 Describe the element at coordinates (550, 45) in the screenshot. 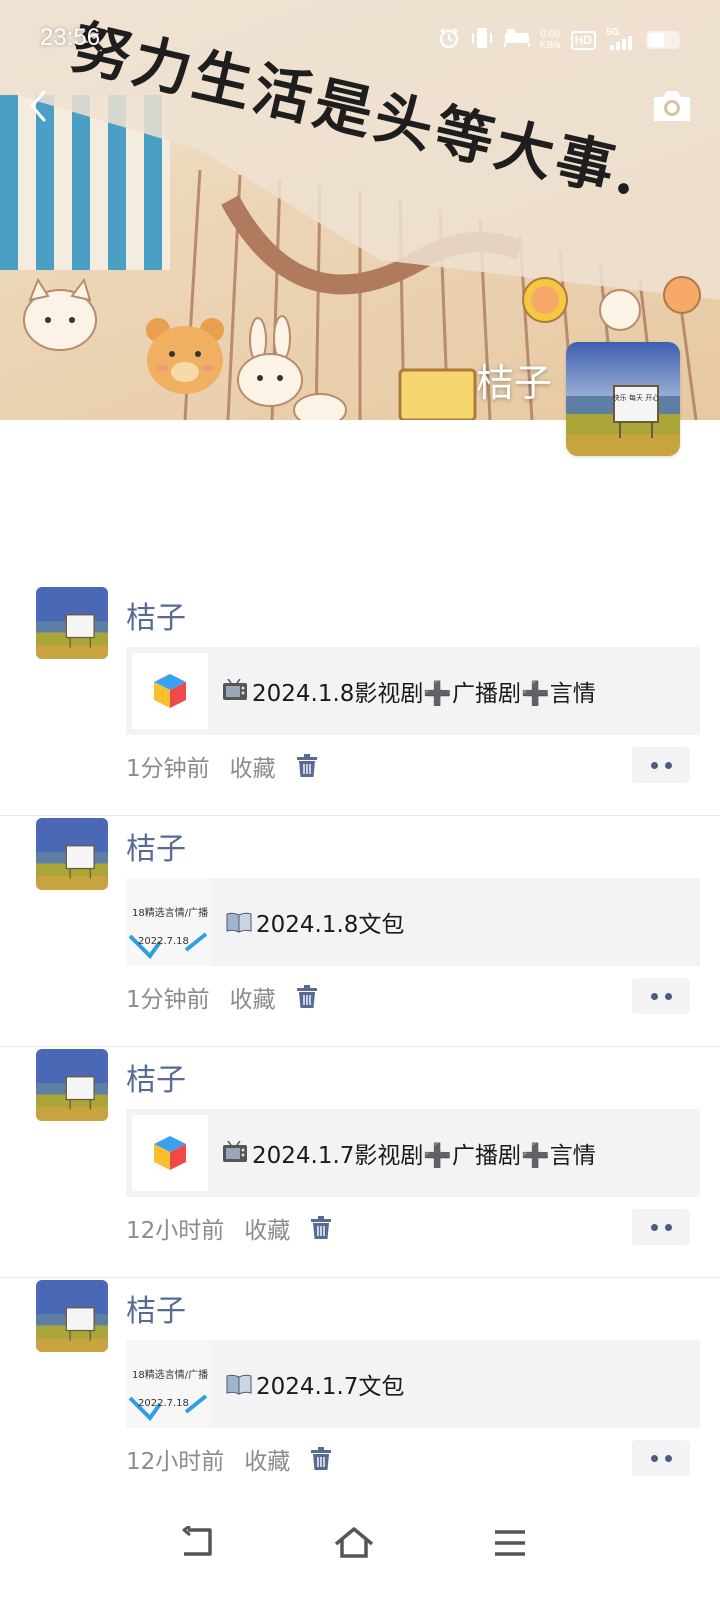

I see `net-speed-unit: KB/s` at that location.